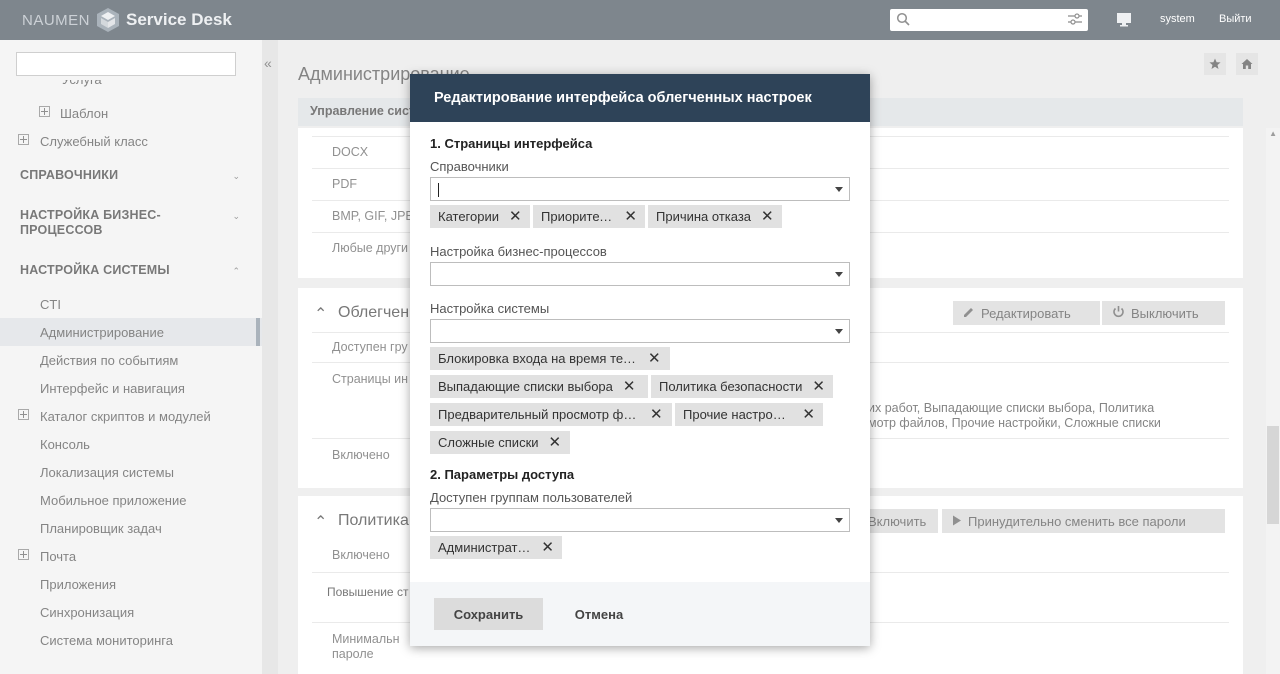  I want to click on chip-file-preview: Предварительный просмотр фа... ✕, so click(551, 414).